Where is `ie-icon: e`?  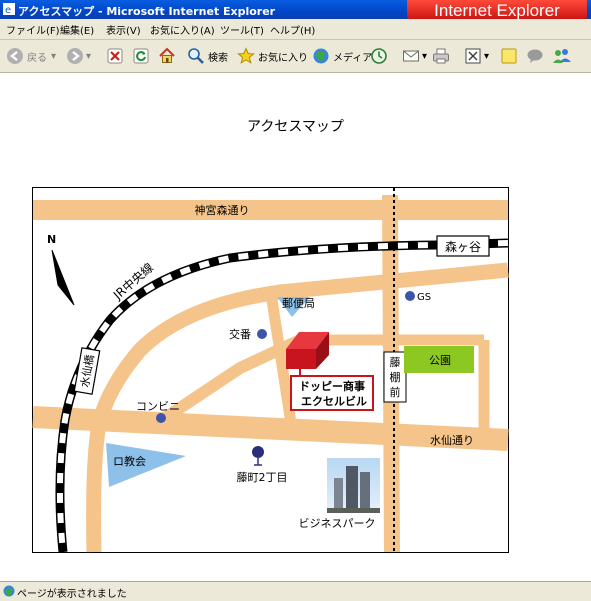 ie-icon: e is located at coordinates (9, 9).